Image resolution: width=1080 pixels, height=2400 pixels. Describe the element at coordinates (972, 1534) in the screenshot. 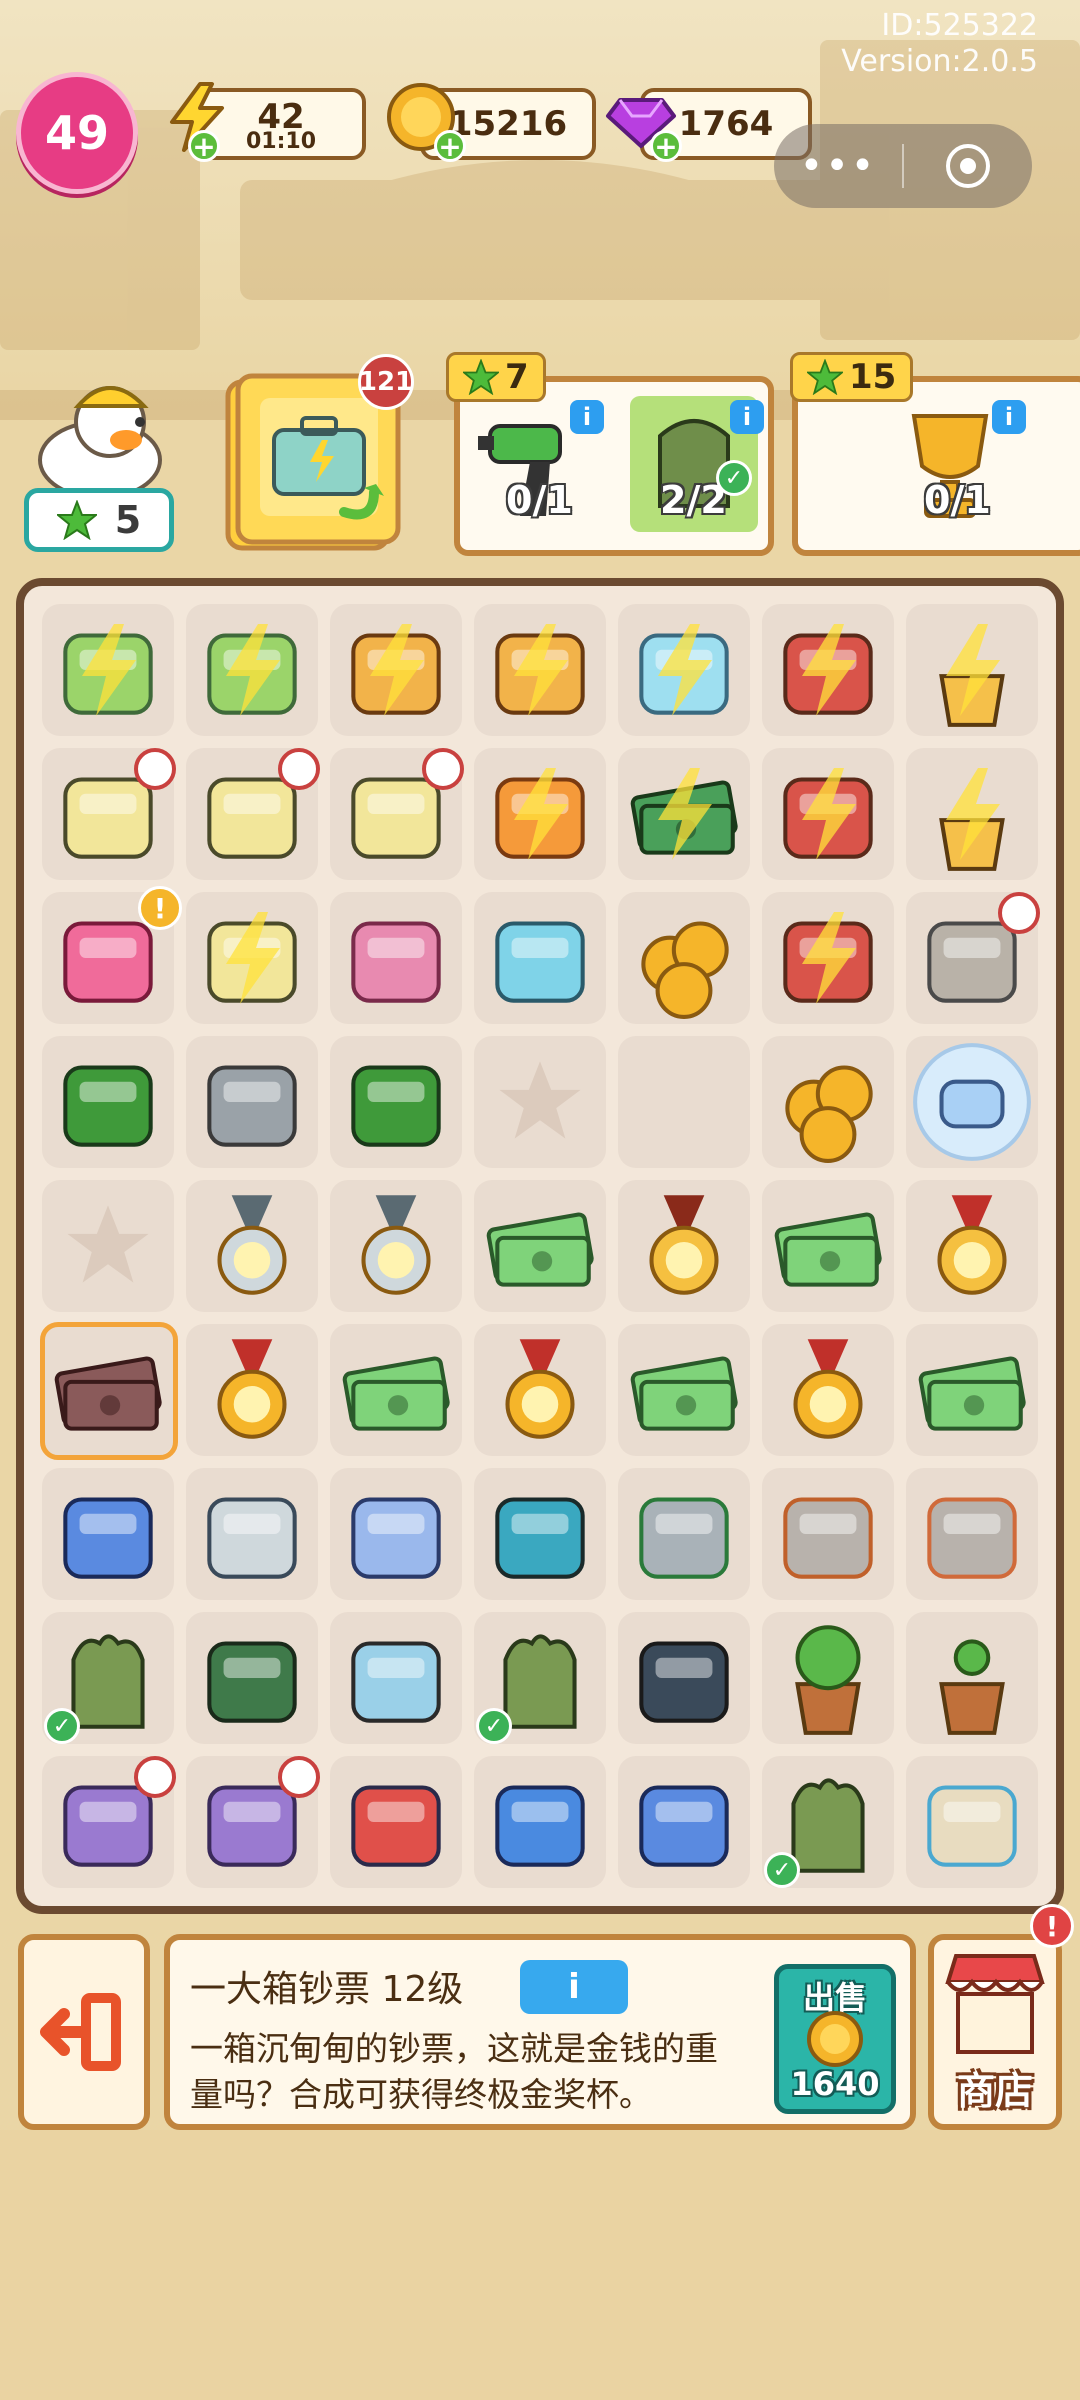

I see `hammer-icon` at that location.